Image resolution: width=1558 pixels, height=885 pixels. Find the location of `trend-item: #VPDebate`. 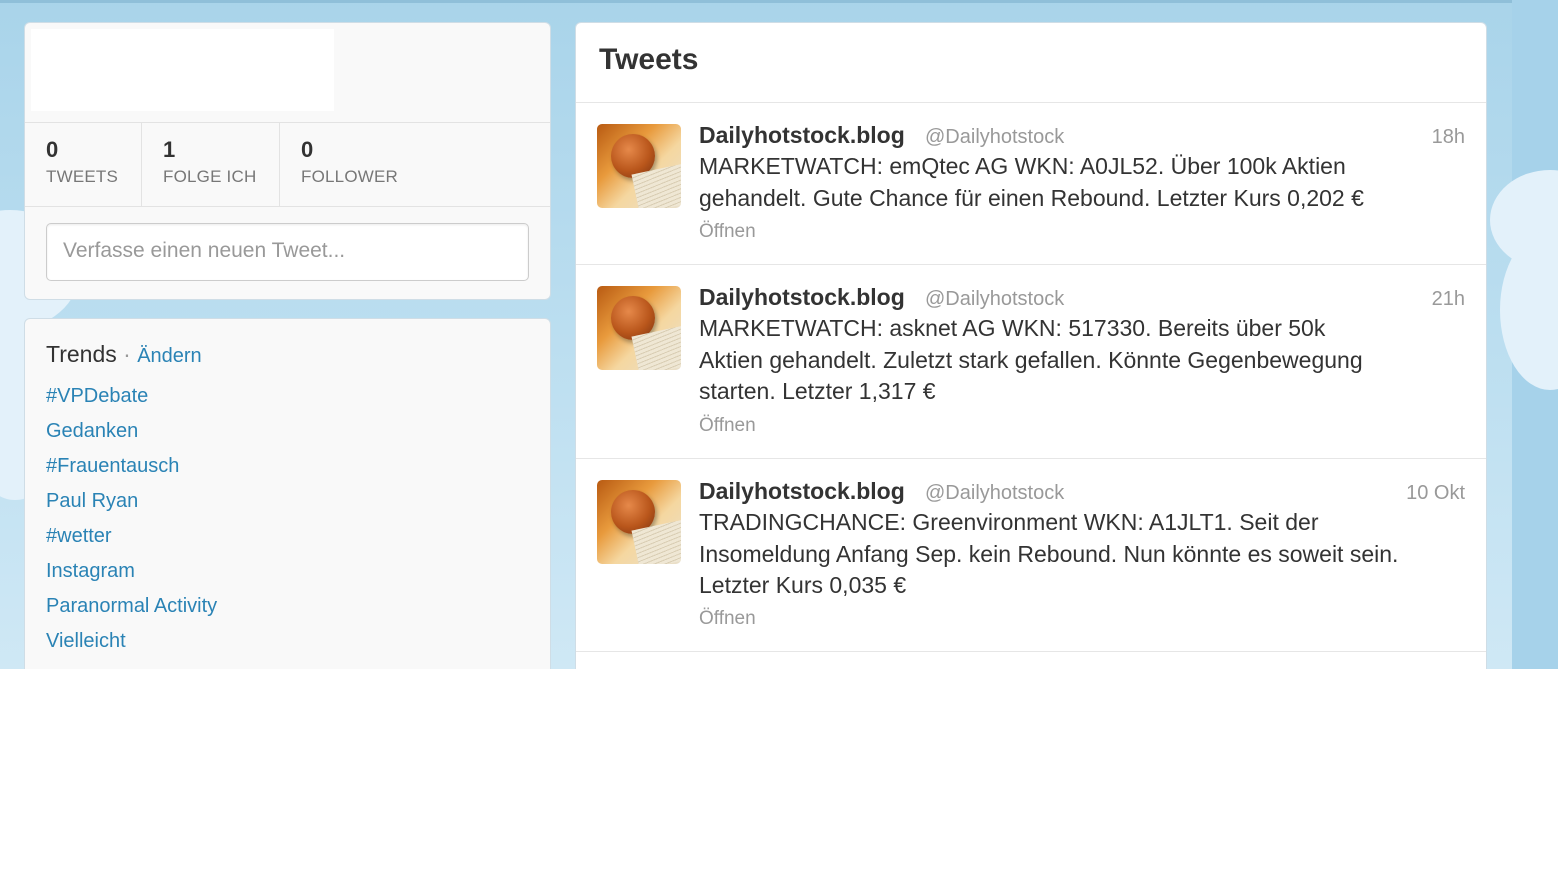

trend-item: #VPDebate is located at coordinates (97, 396).